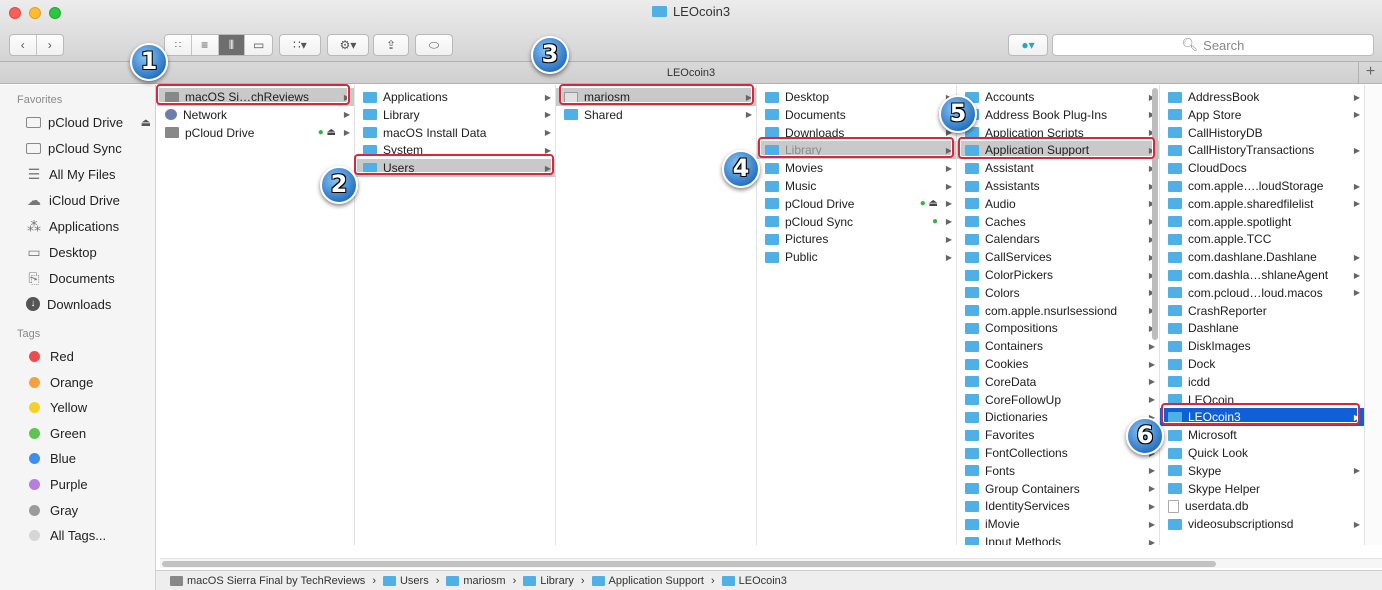  What do you see at coordinates (1058, 97) in the screenshot?
I see `row-accounts: Accounts▶` at bounding box center [1058, 97].